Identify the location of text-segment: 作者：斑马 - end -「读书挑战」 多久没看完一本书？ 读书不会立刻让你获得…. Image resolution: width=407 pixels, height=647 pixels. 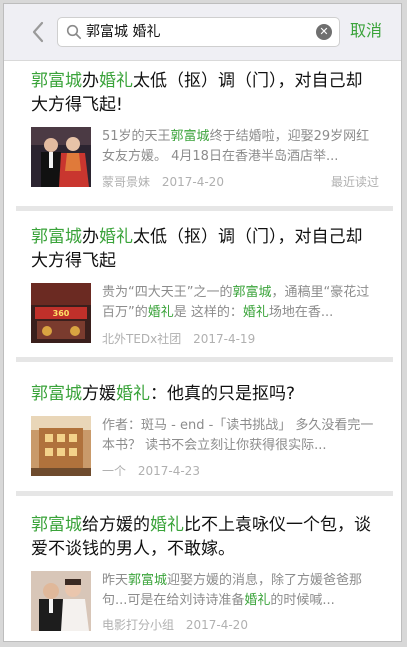
(238, 435).